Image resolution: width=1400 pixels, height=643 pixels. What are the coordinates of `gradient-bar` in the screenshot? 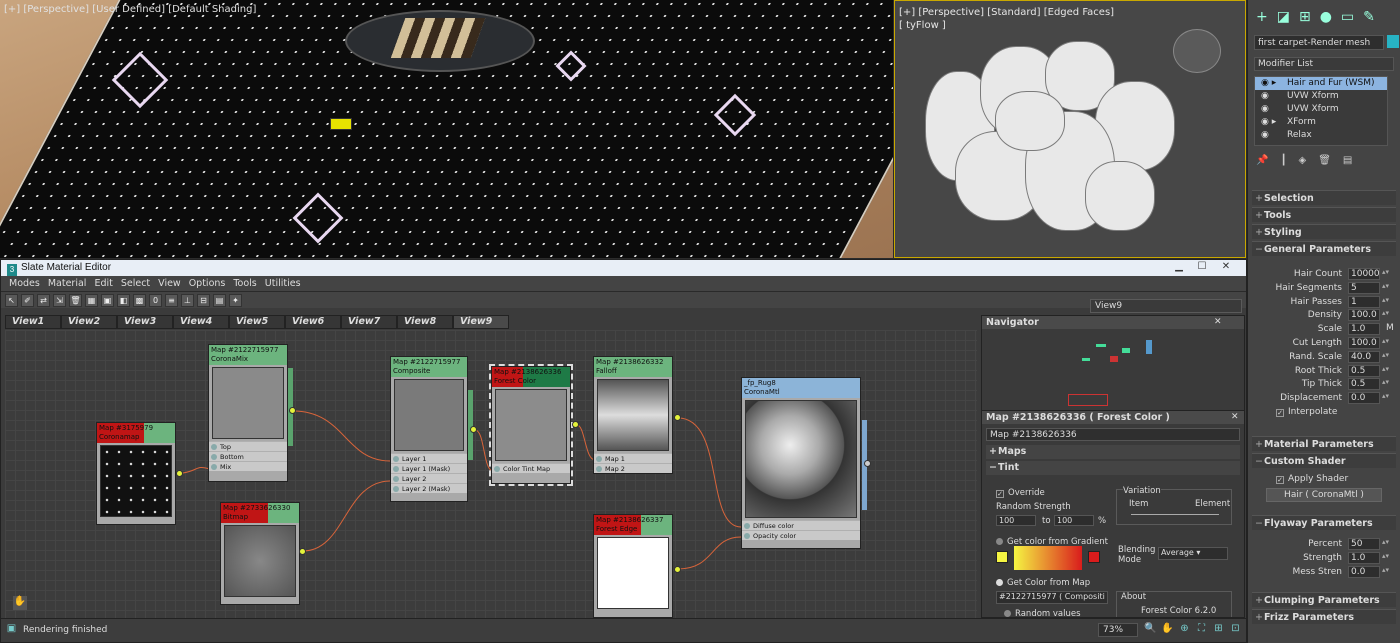 It's located at (1048, 558).